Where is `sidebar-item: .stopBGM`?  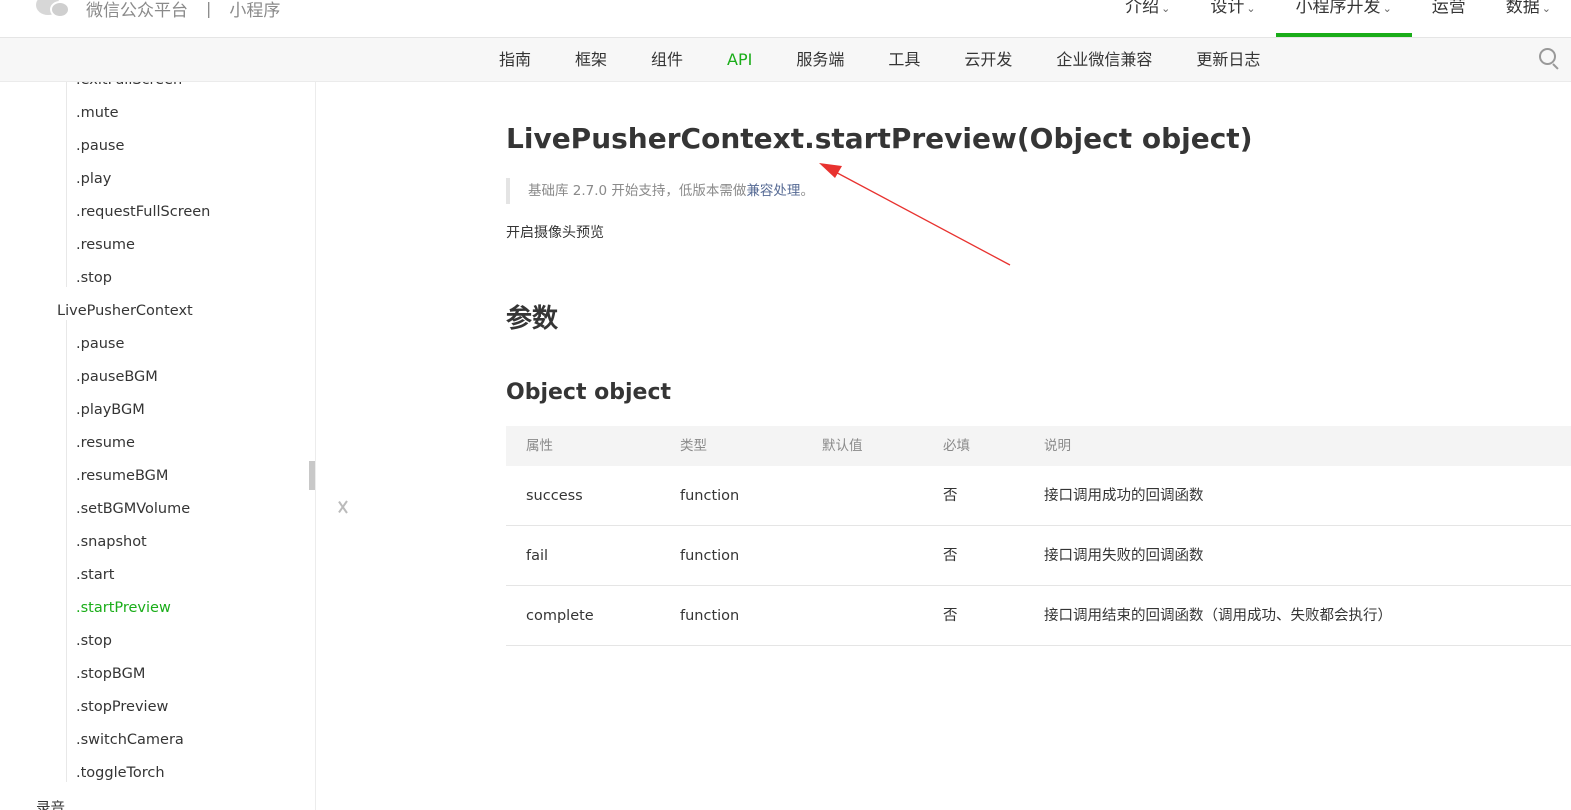 sidebar-item: .stopBGM is located at coordinates (105, 666).